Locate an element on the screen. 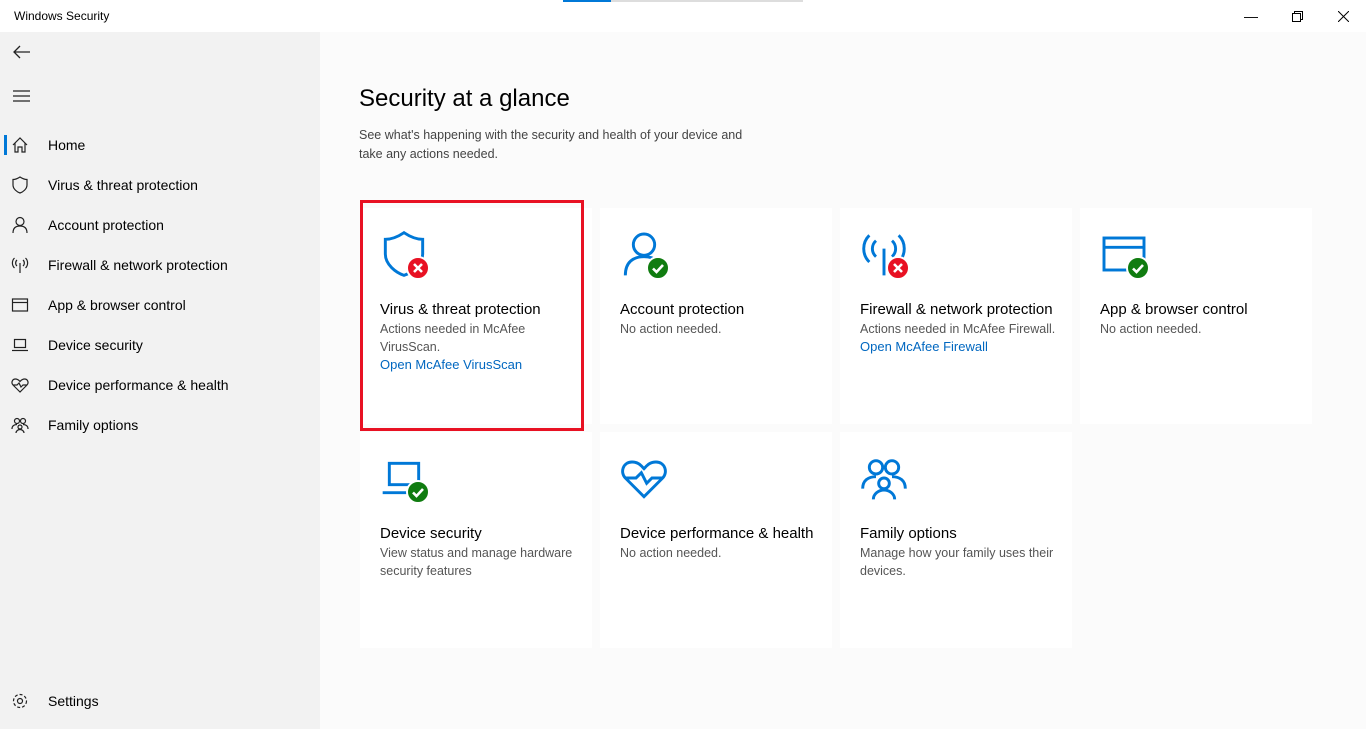 The height and width of the screenshot is (729, 1366). sidebar-item-settings: Settings is located at coordinates (160, 701).